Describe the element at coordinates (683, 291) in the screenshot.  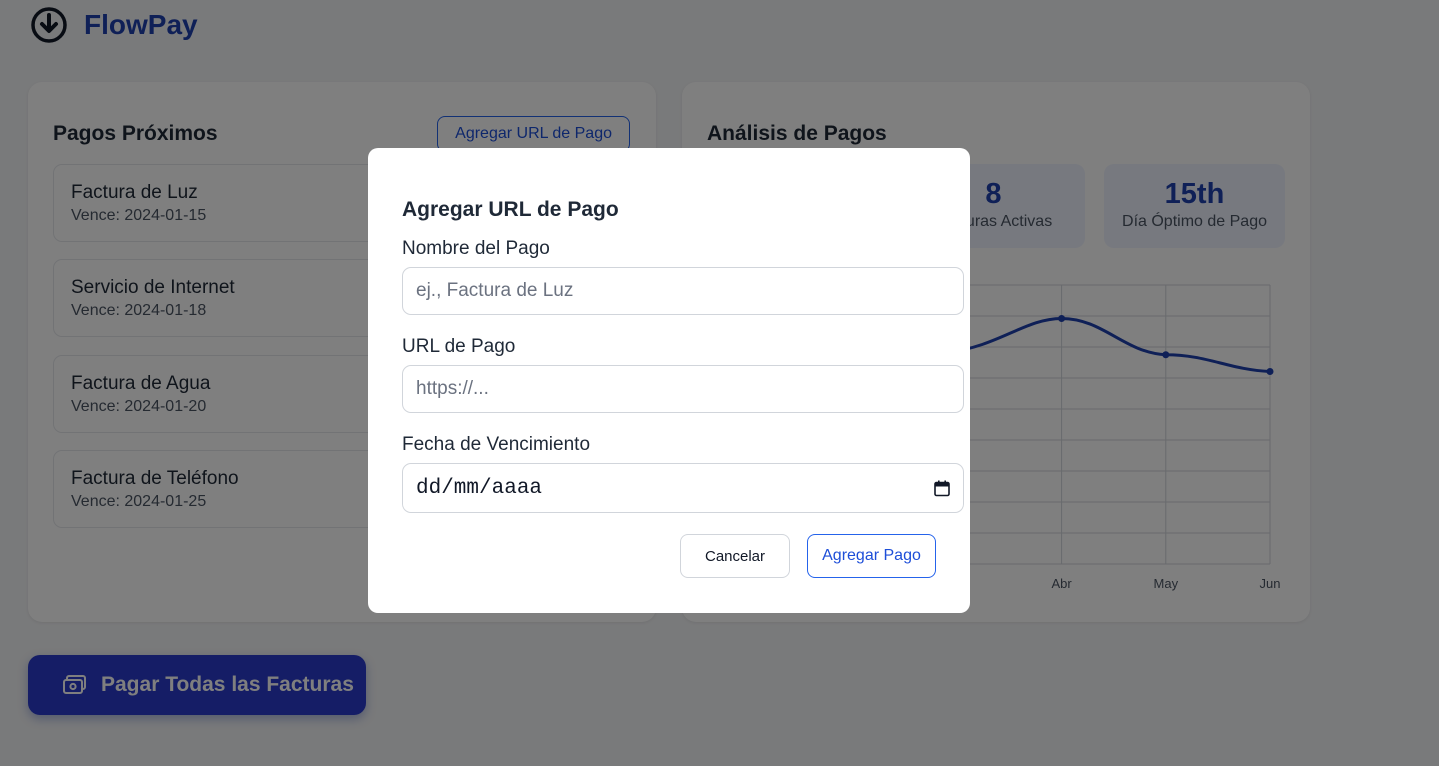
I see `payment-name-input` at that location.